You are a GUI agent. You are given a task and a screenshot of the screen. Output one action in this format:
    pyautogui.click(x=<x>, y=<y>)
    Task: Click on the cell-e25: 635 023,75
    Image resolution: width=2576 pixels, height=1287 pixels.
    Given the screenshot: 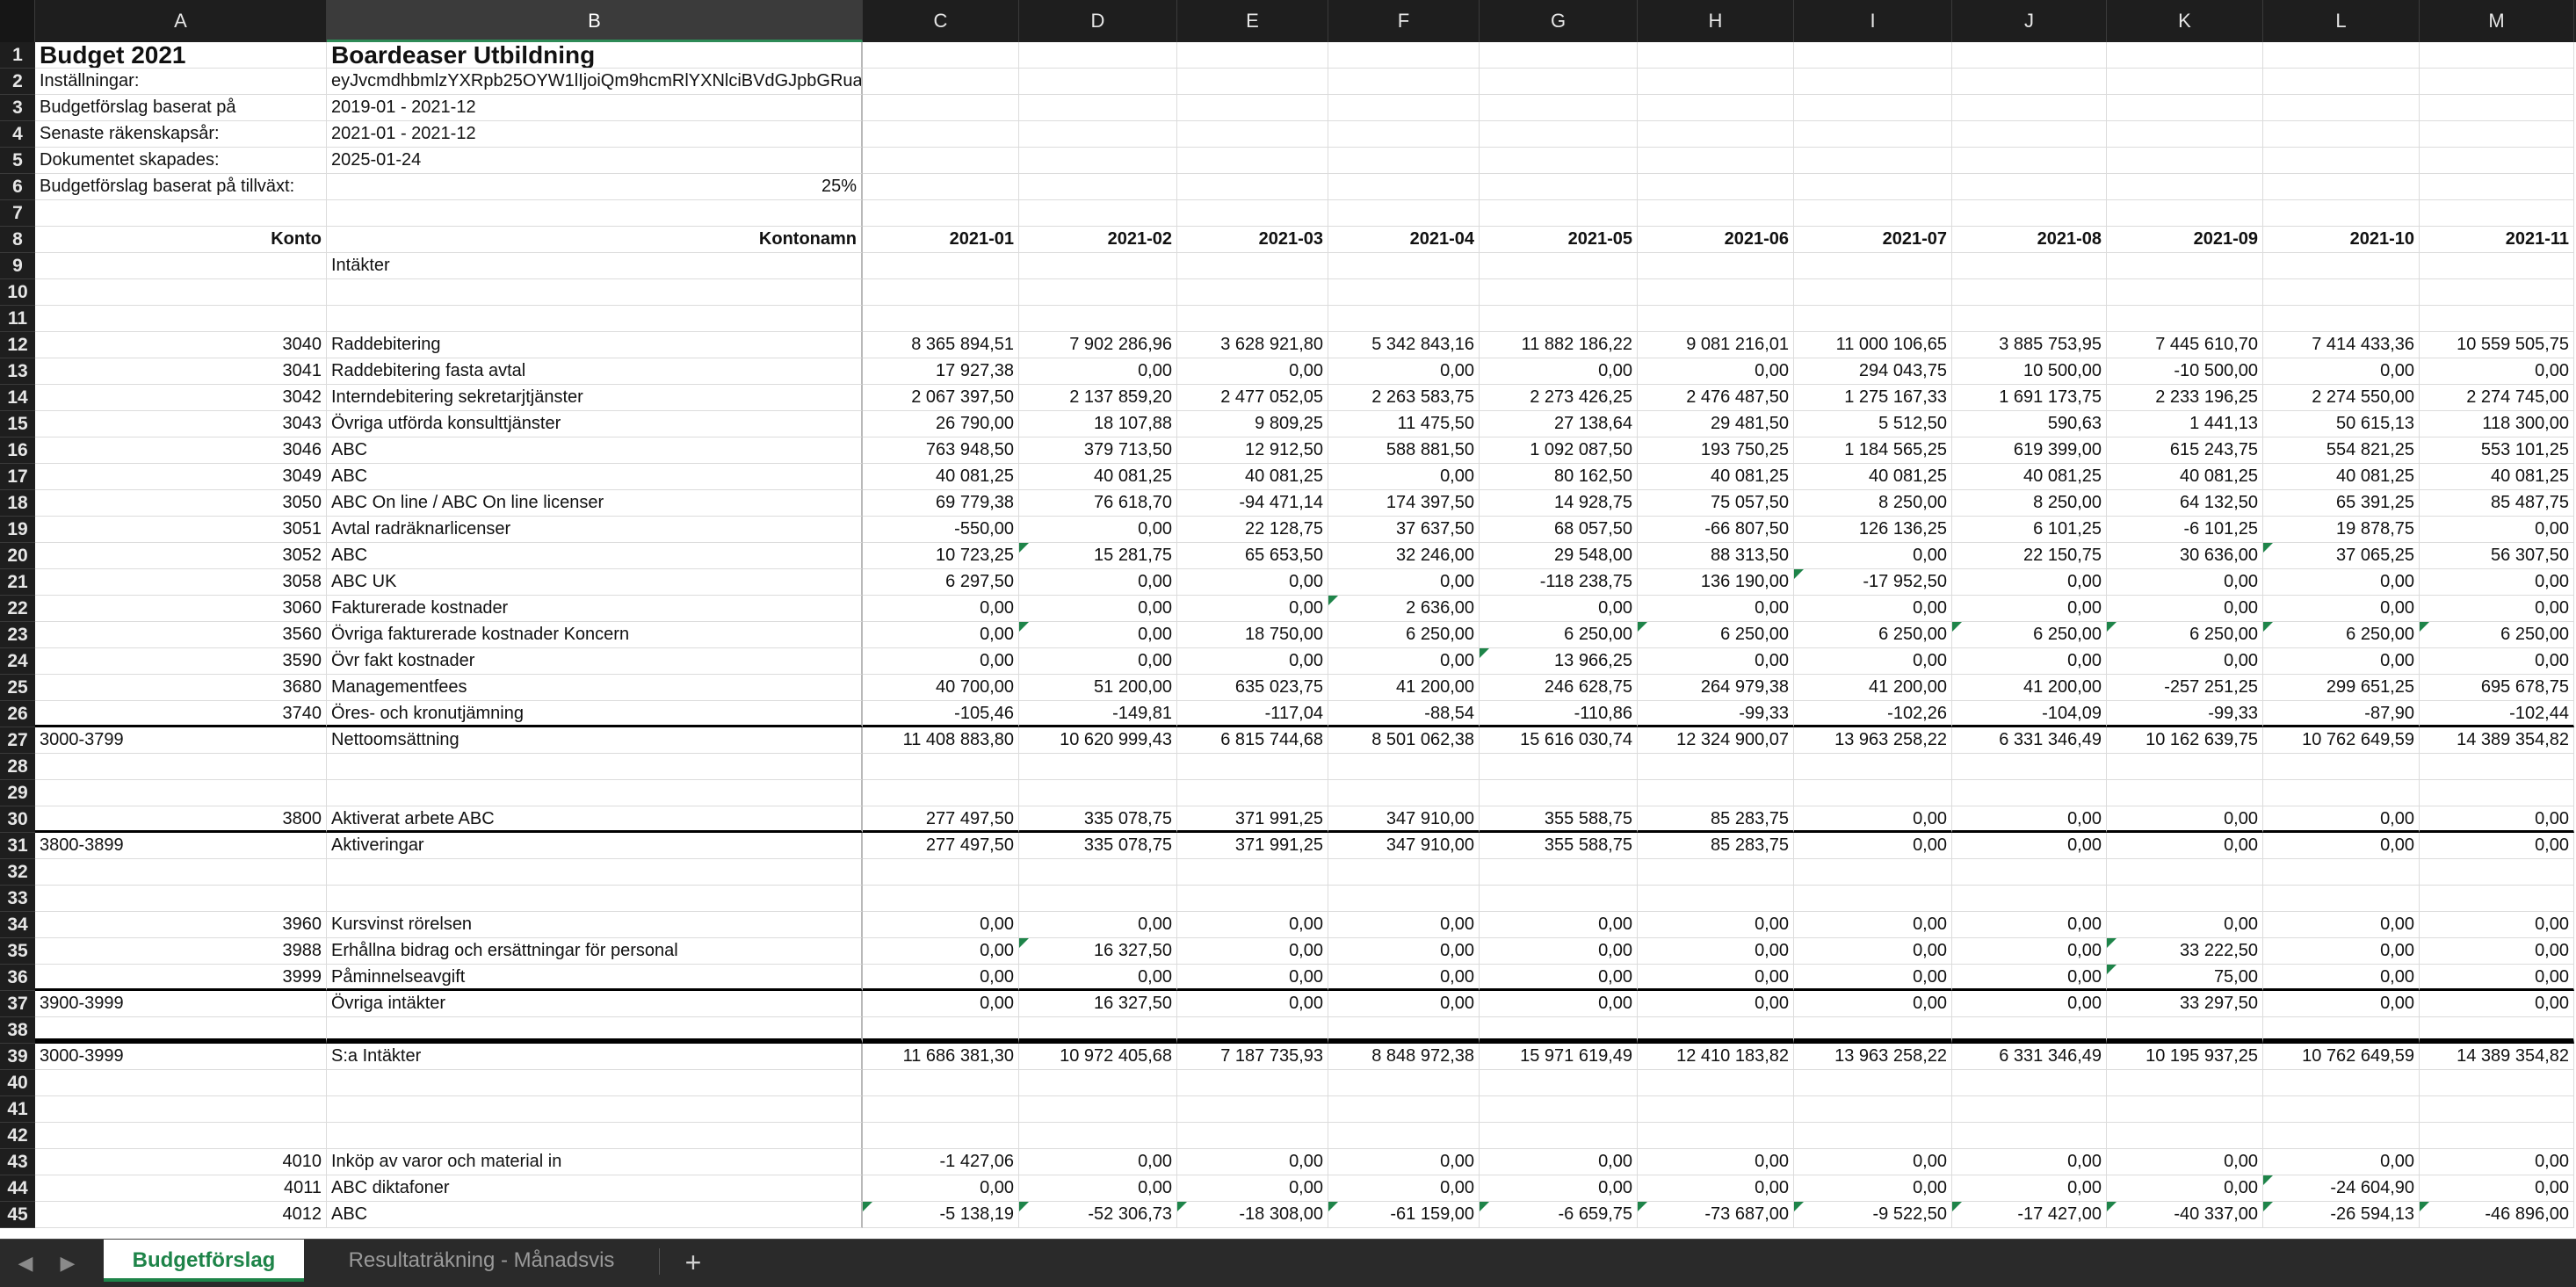 What is the action you would take?
    pyautogui.click(x=1252, y=688)
    